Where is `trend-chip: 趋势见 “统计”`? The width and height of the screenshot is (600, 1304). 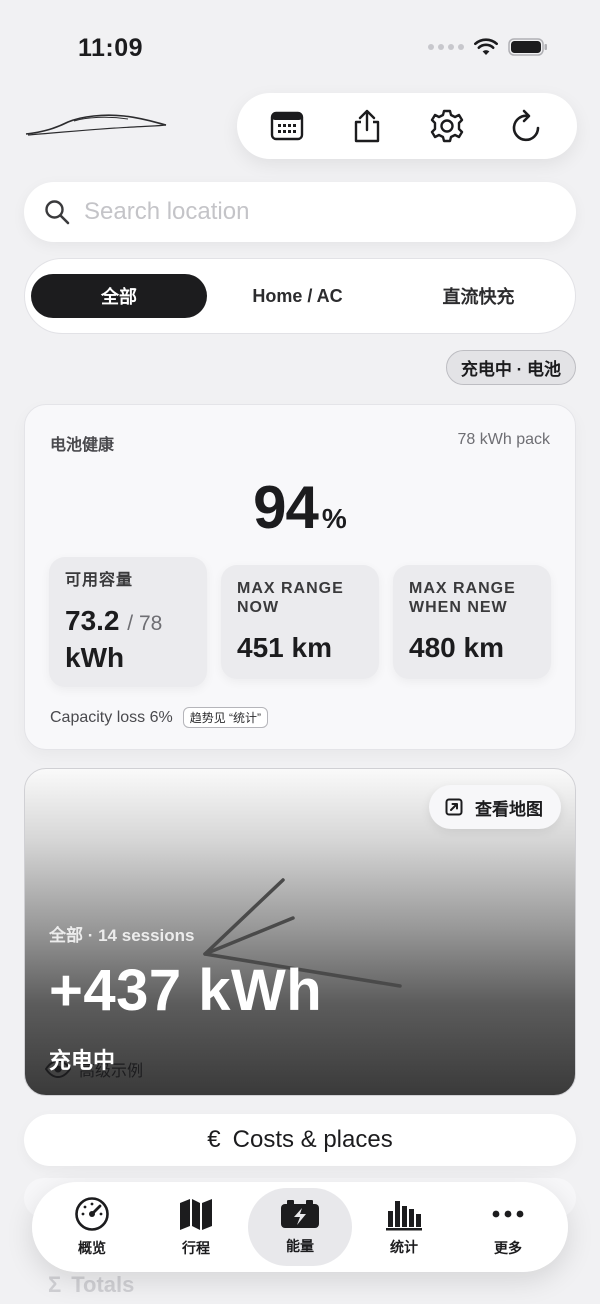 trend-chip: 趋势见 “统计” is located at coordinates (225, 717).